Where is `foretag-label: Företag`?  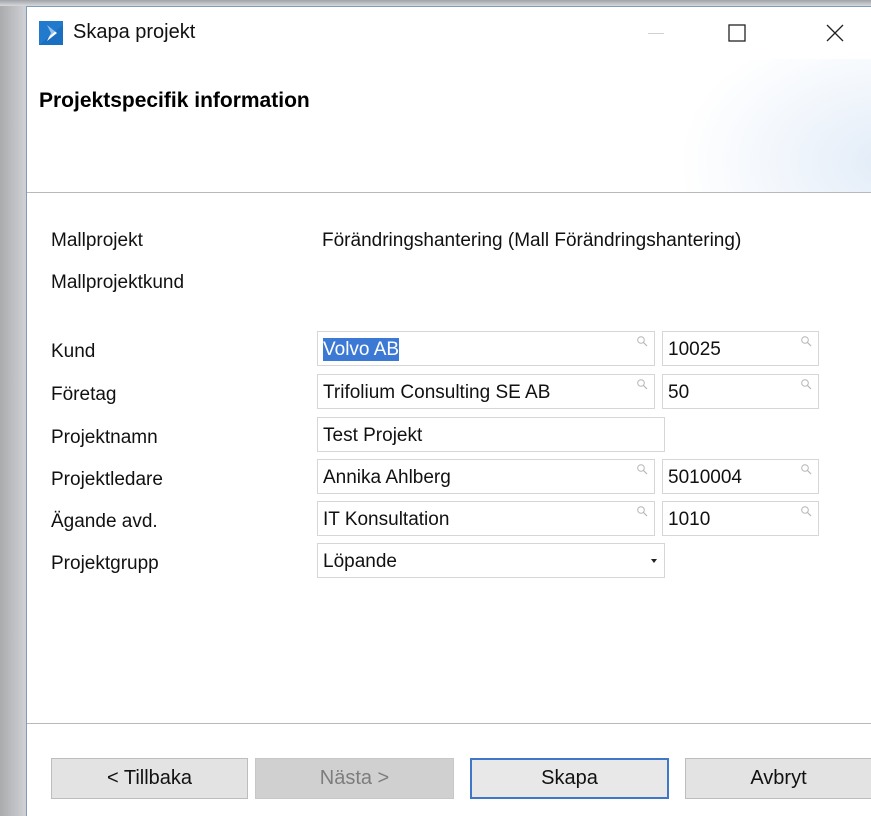
foretag-label: Företag is located at coordinates (84, 394).